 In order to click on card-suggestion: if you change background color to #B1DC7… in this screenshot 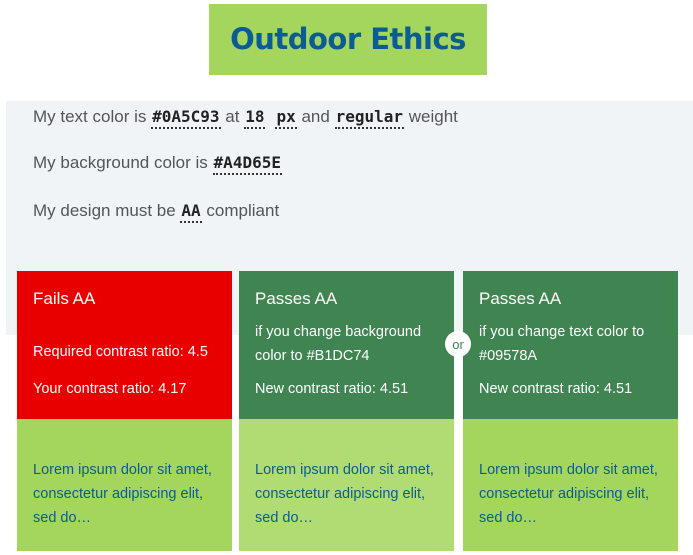, I will do `click(338, 344)`.